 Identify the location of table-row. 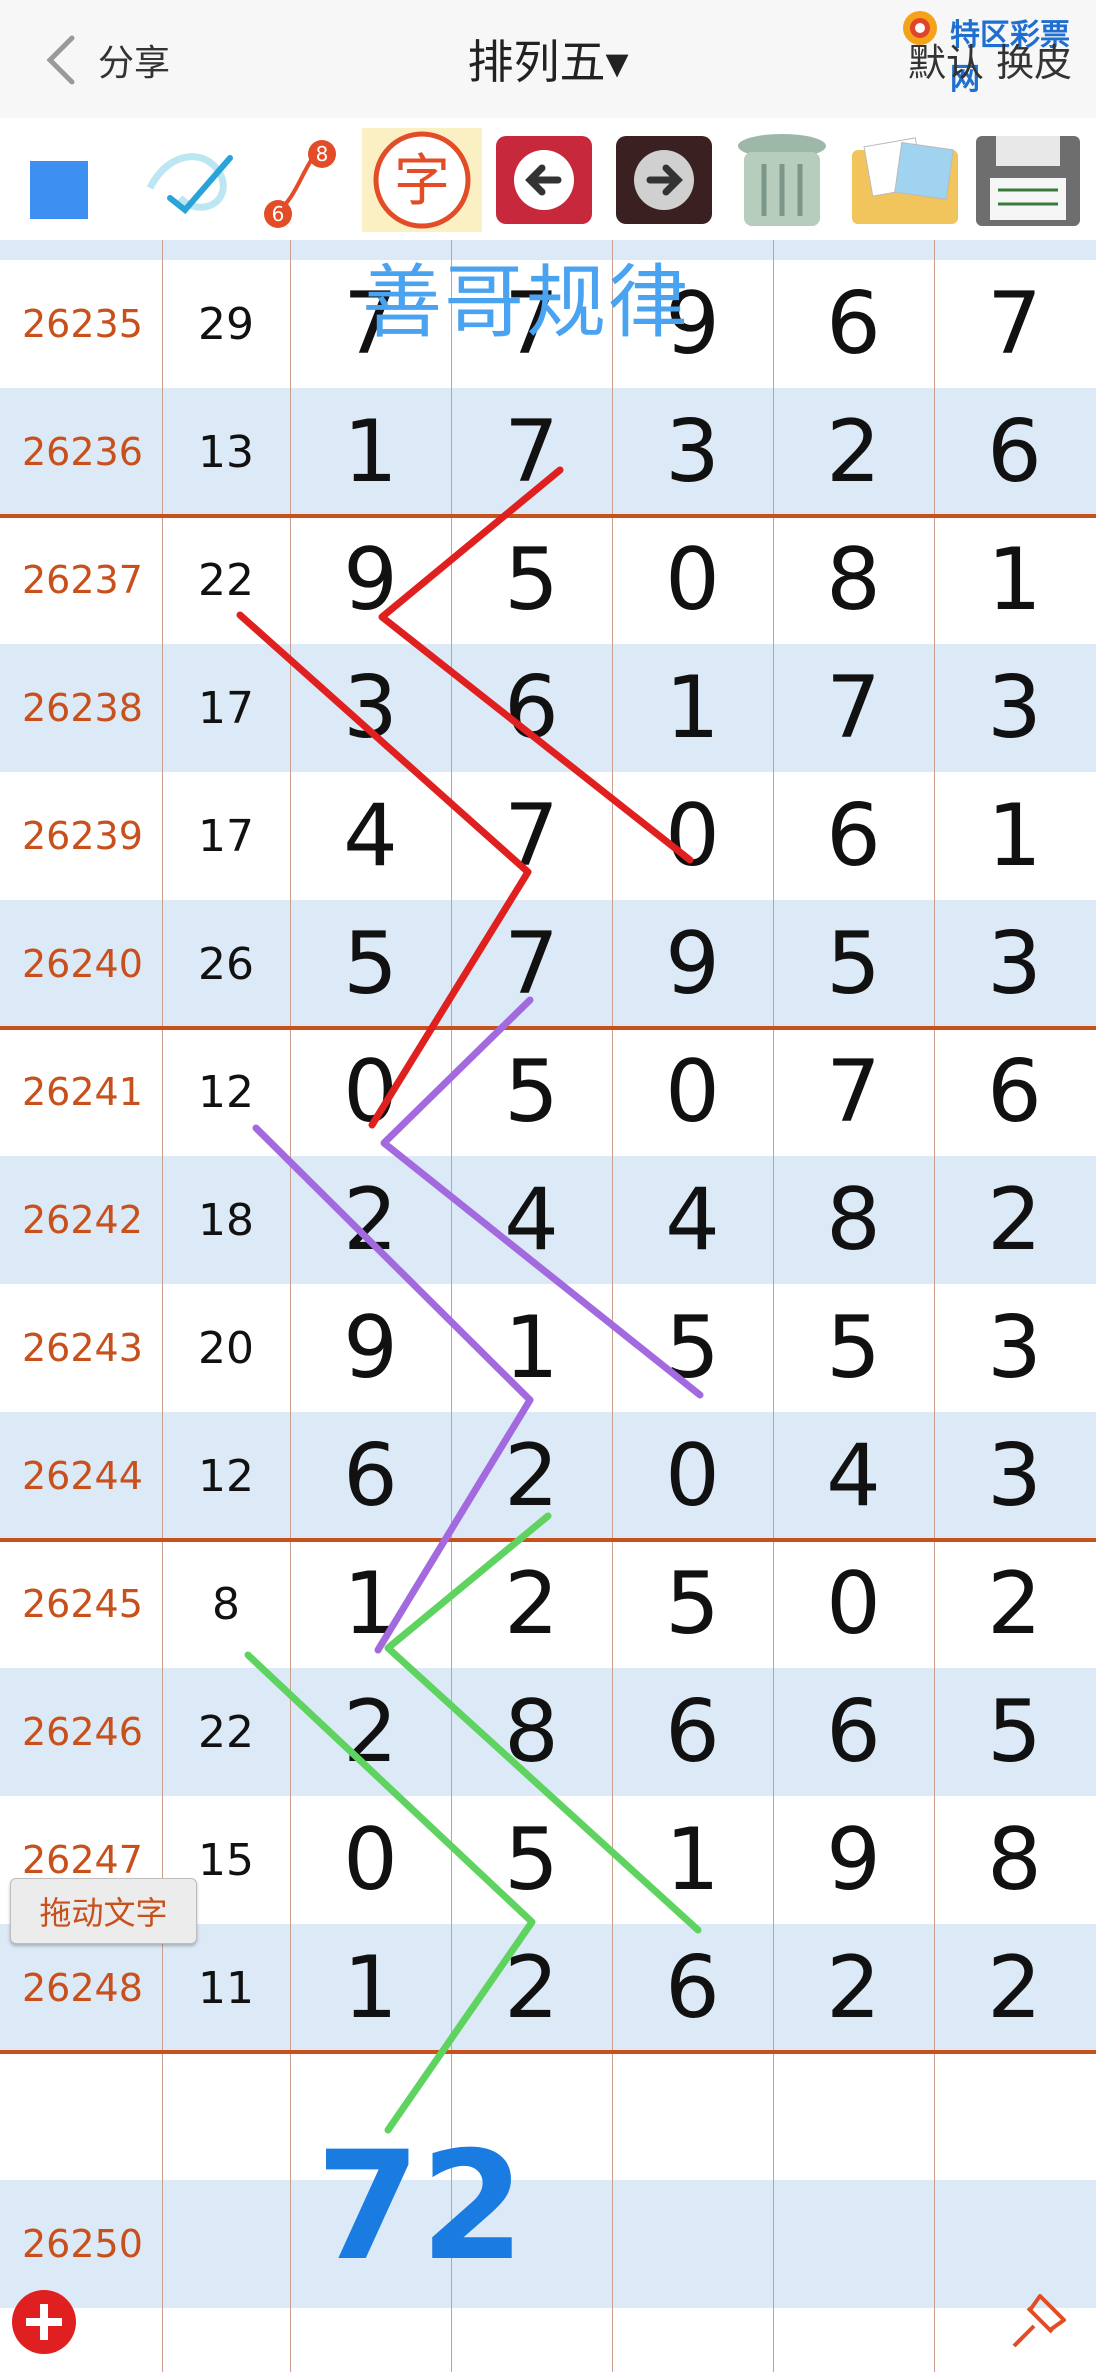
(548, 2116).